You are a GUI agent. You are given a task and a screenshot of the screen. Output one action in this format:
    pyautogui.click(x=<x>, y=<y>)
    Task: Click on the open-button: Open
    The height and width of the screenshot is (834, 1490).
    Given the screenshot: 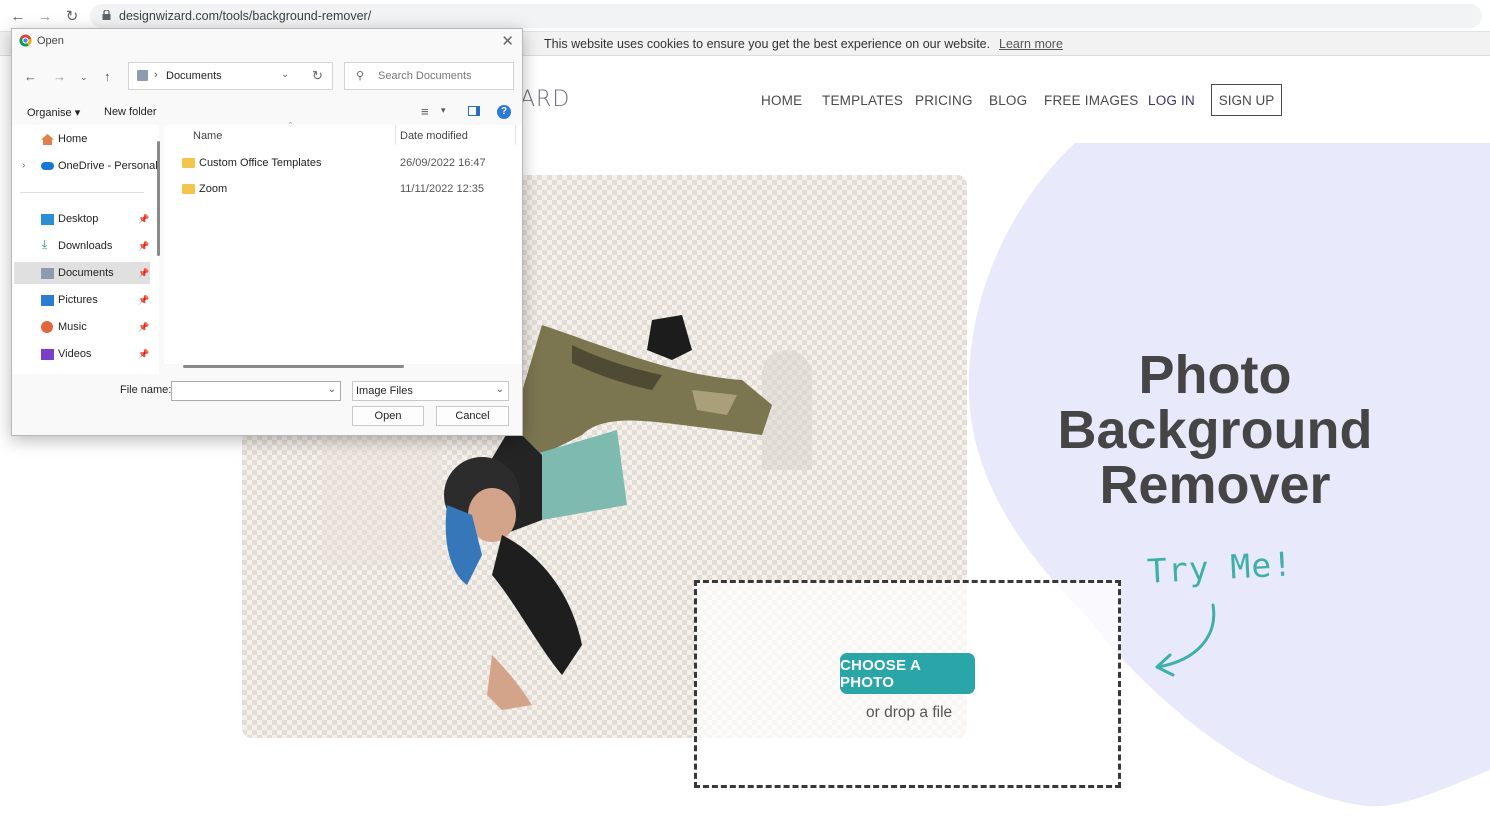 What is the action you would take?
    pyautogui.click(x=388, y=416)
    